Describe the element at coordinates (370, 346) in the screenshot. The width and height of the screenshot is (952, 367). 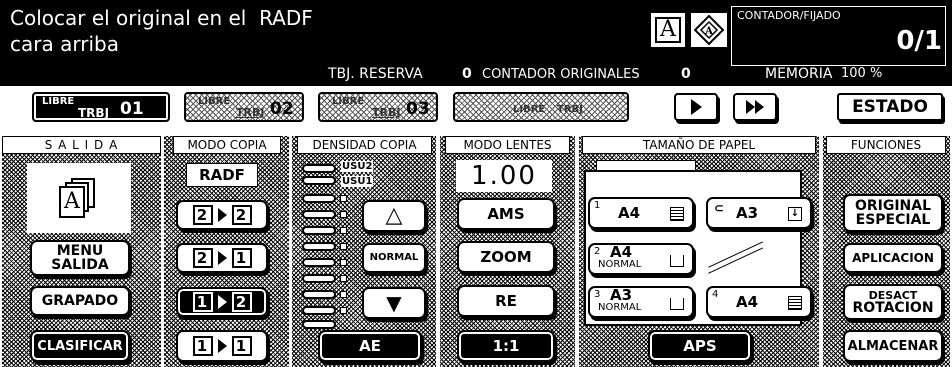
I see `ae-button: AE` at that location.